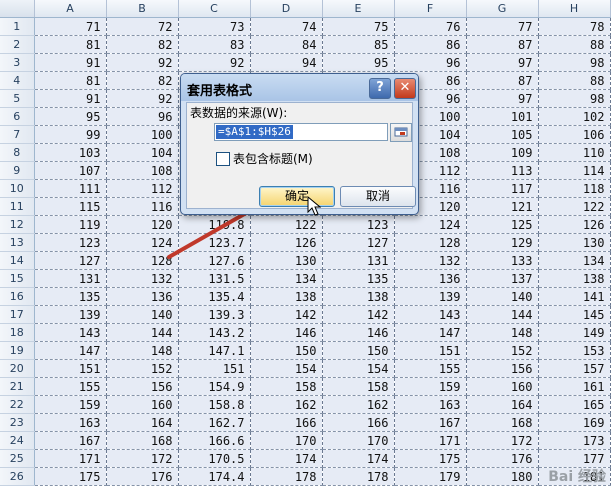  I want to click on source-label: 表数据的来源(W):, so click(239, 113).